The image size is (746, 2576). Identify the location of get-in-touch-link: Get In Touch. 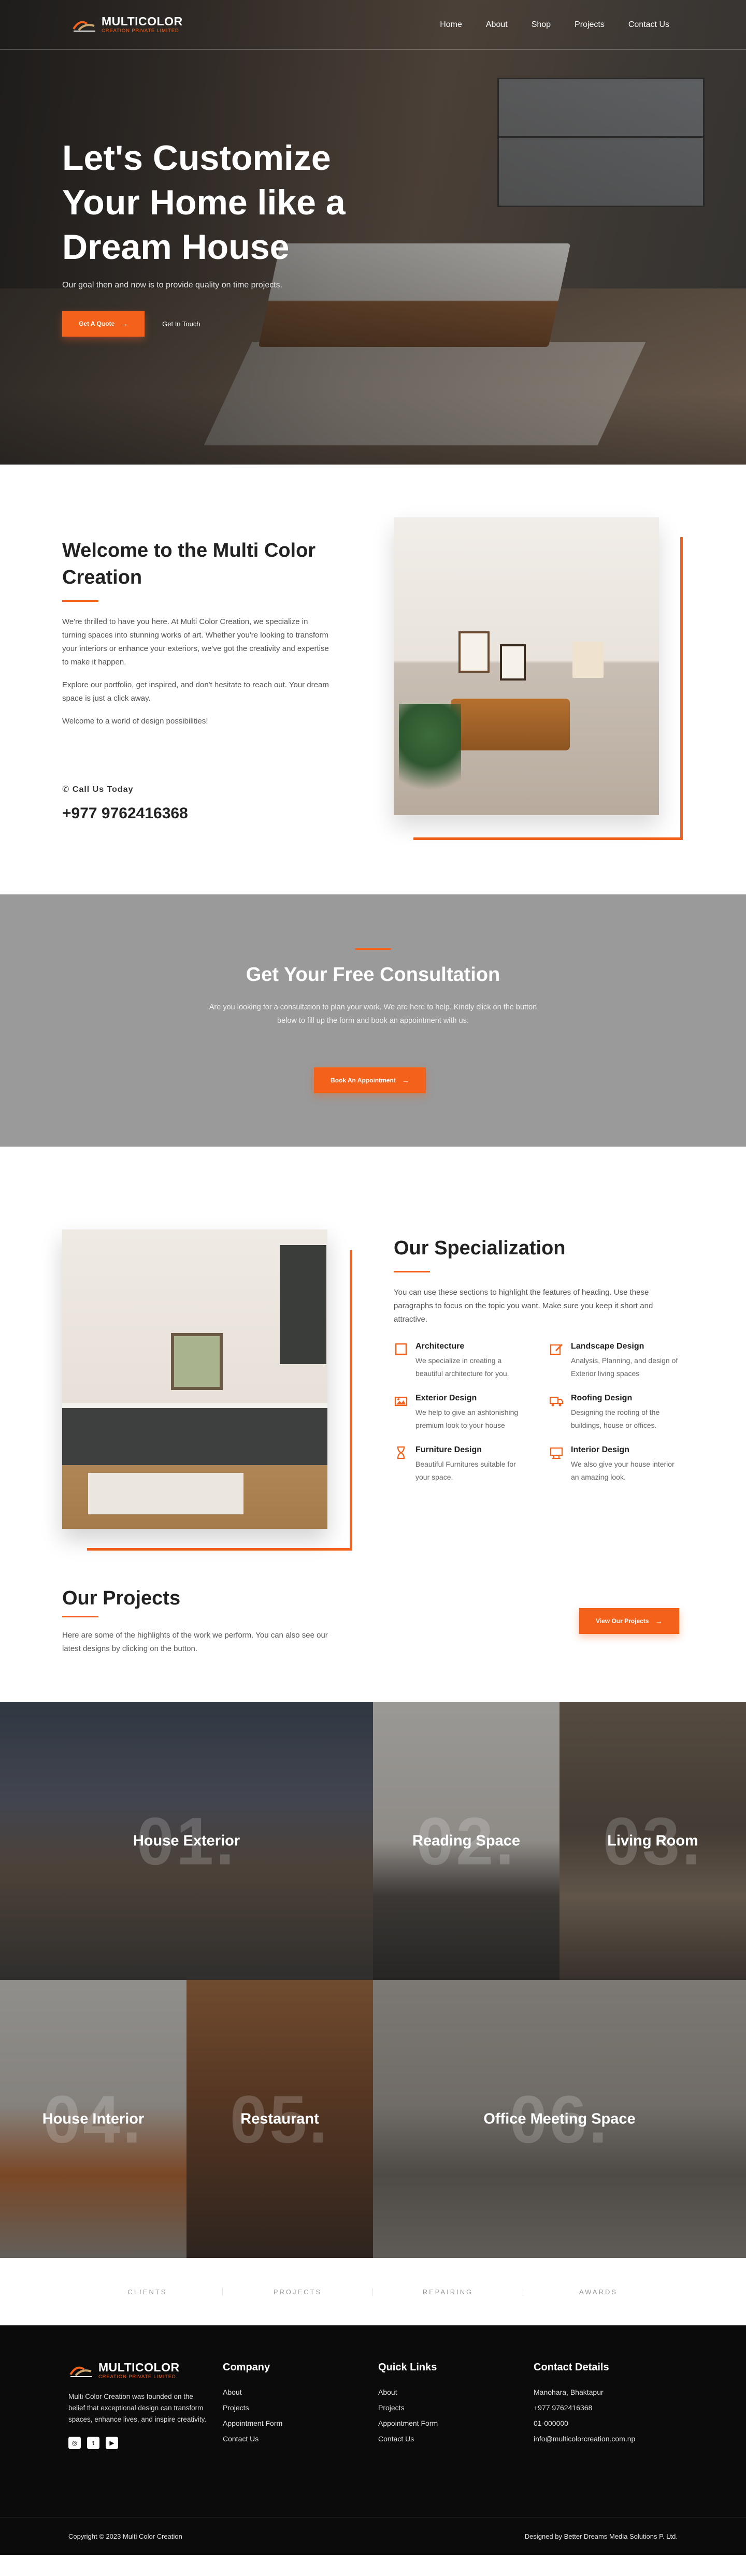
(181, 324).